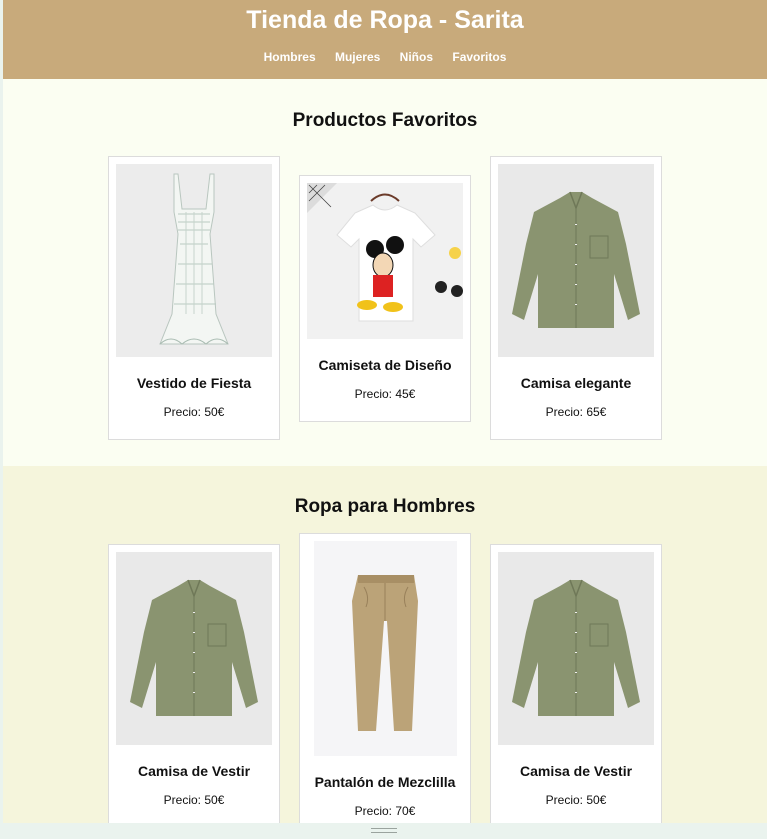  What do you see at coordinates (385, 506) in the screenshot?
I see `section-heading: Ropa para Hombres` at bounding box center [385, 506].